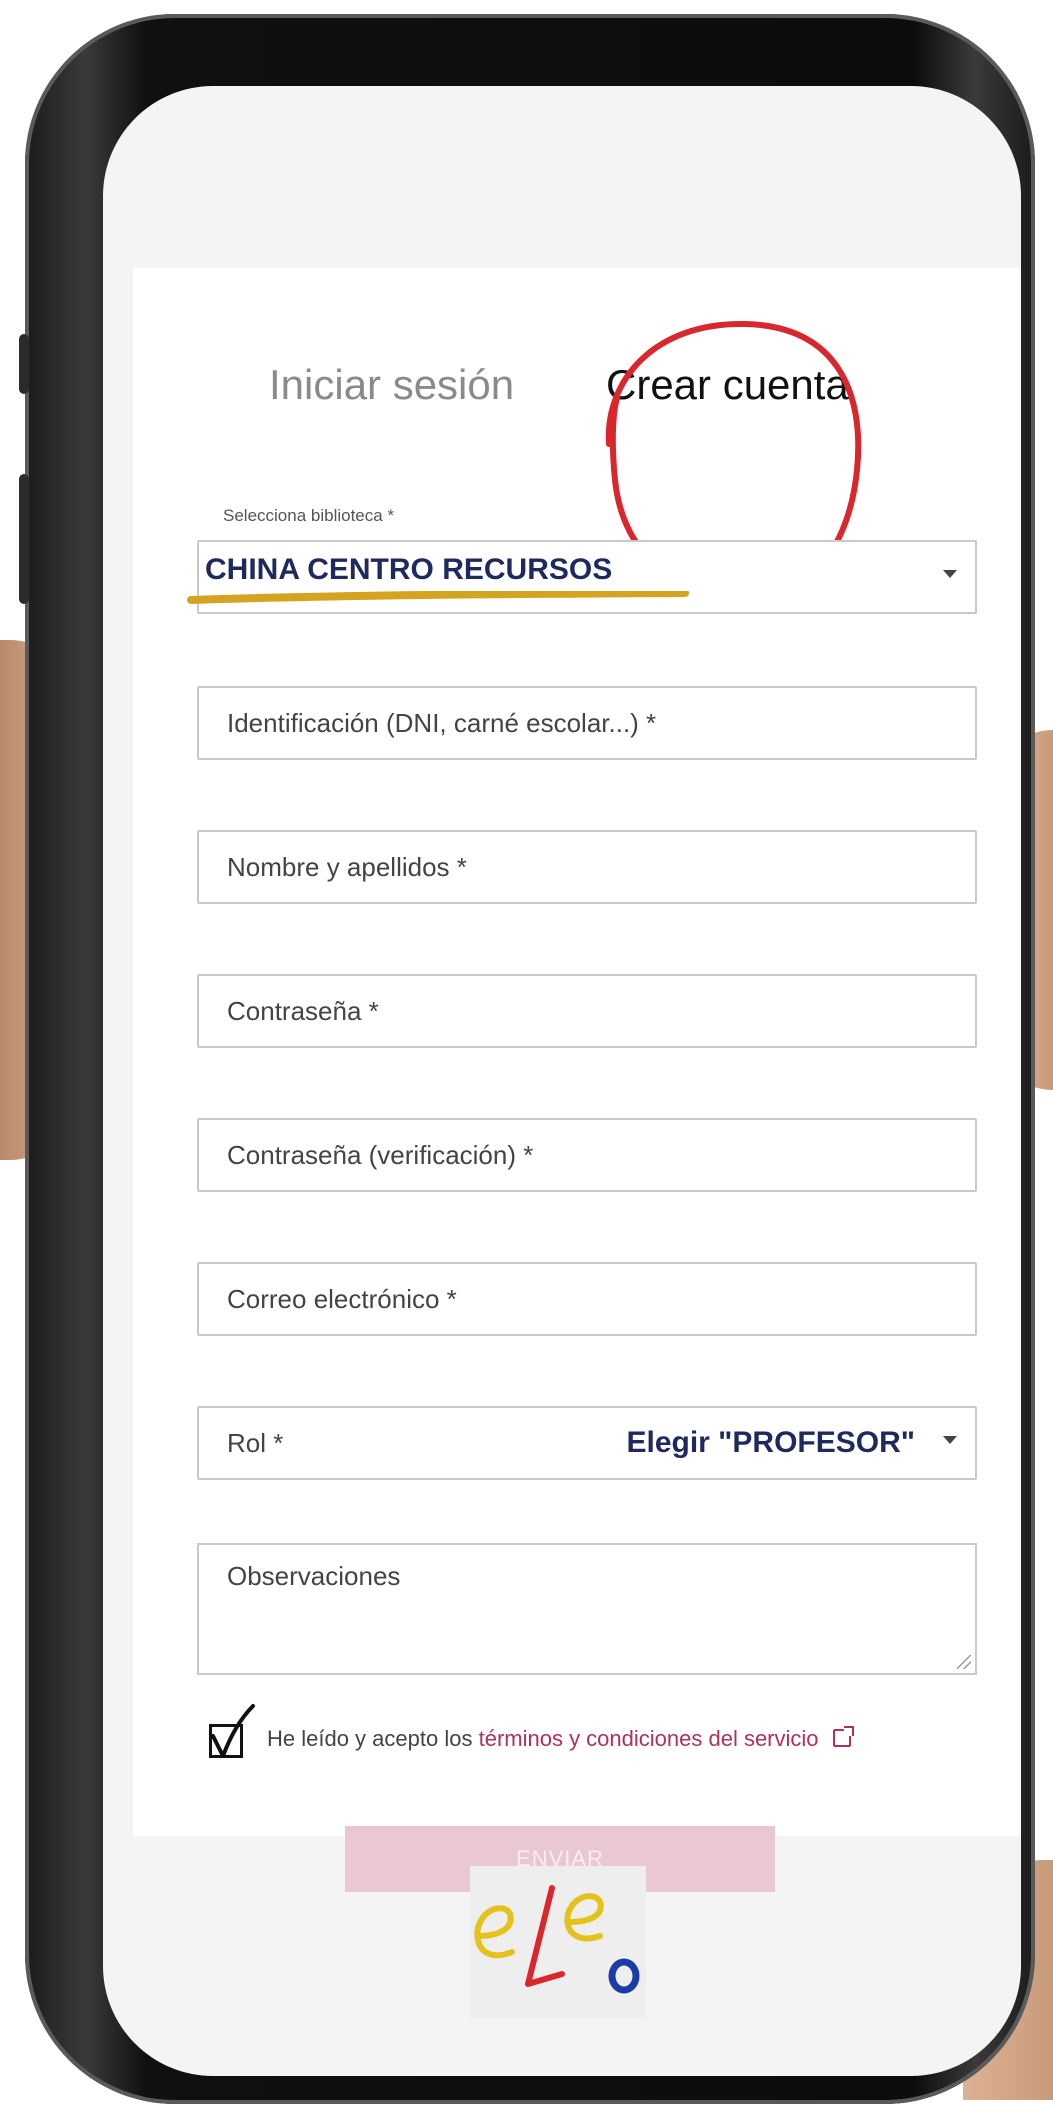 Image resolution: width=1053 pixels, height=2104 pixels. What do you see at coordinates (233, 1731) in the screenshot?
I see `checkmark-icon` at bounding box center [233, 1731].